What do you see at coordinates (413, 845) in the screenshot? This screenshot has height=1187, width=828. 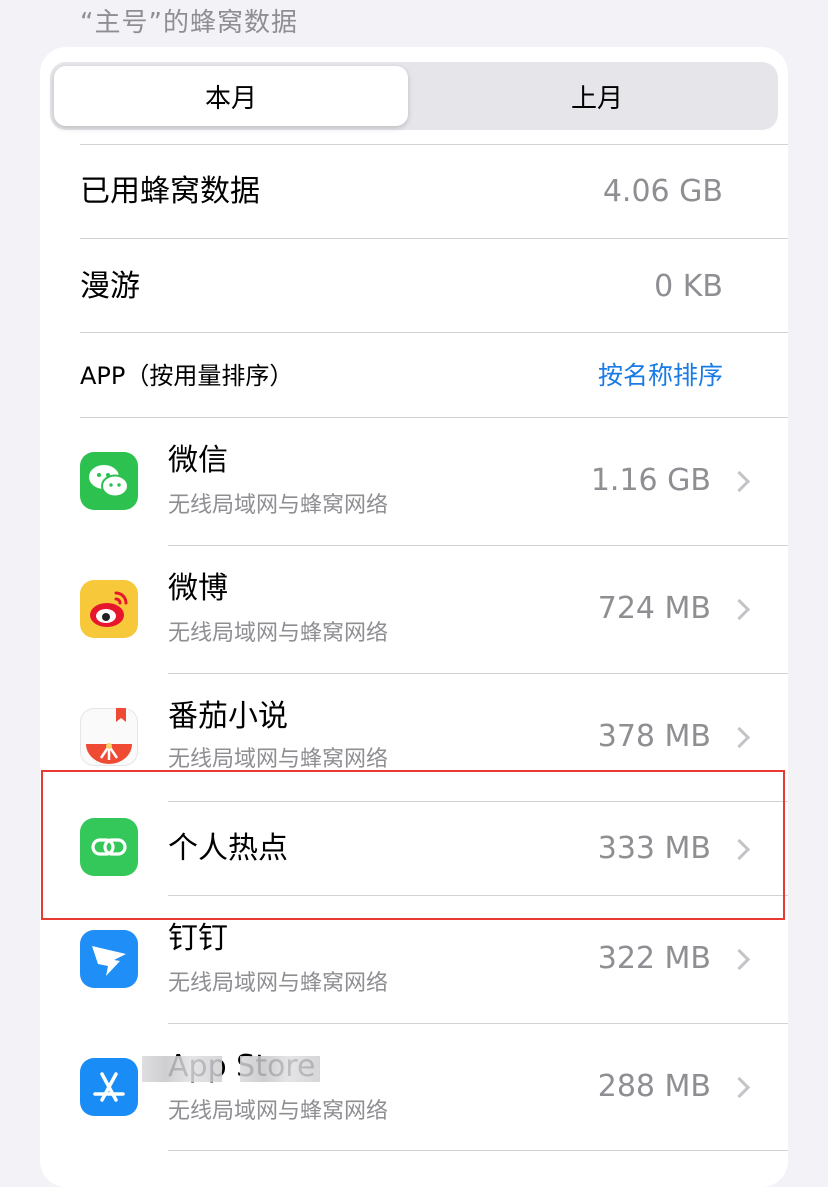 I see `highlight-annotation-box` at bounding box center [413, 845].